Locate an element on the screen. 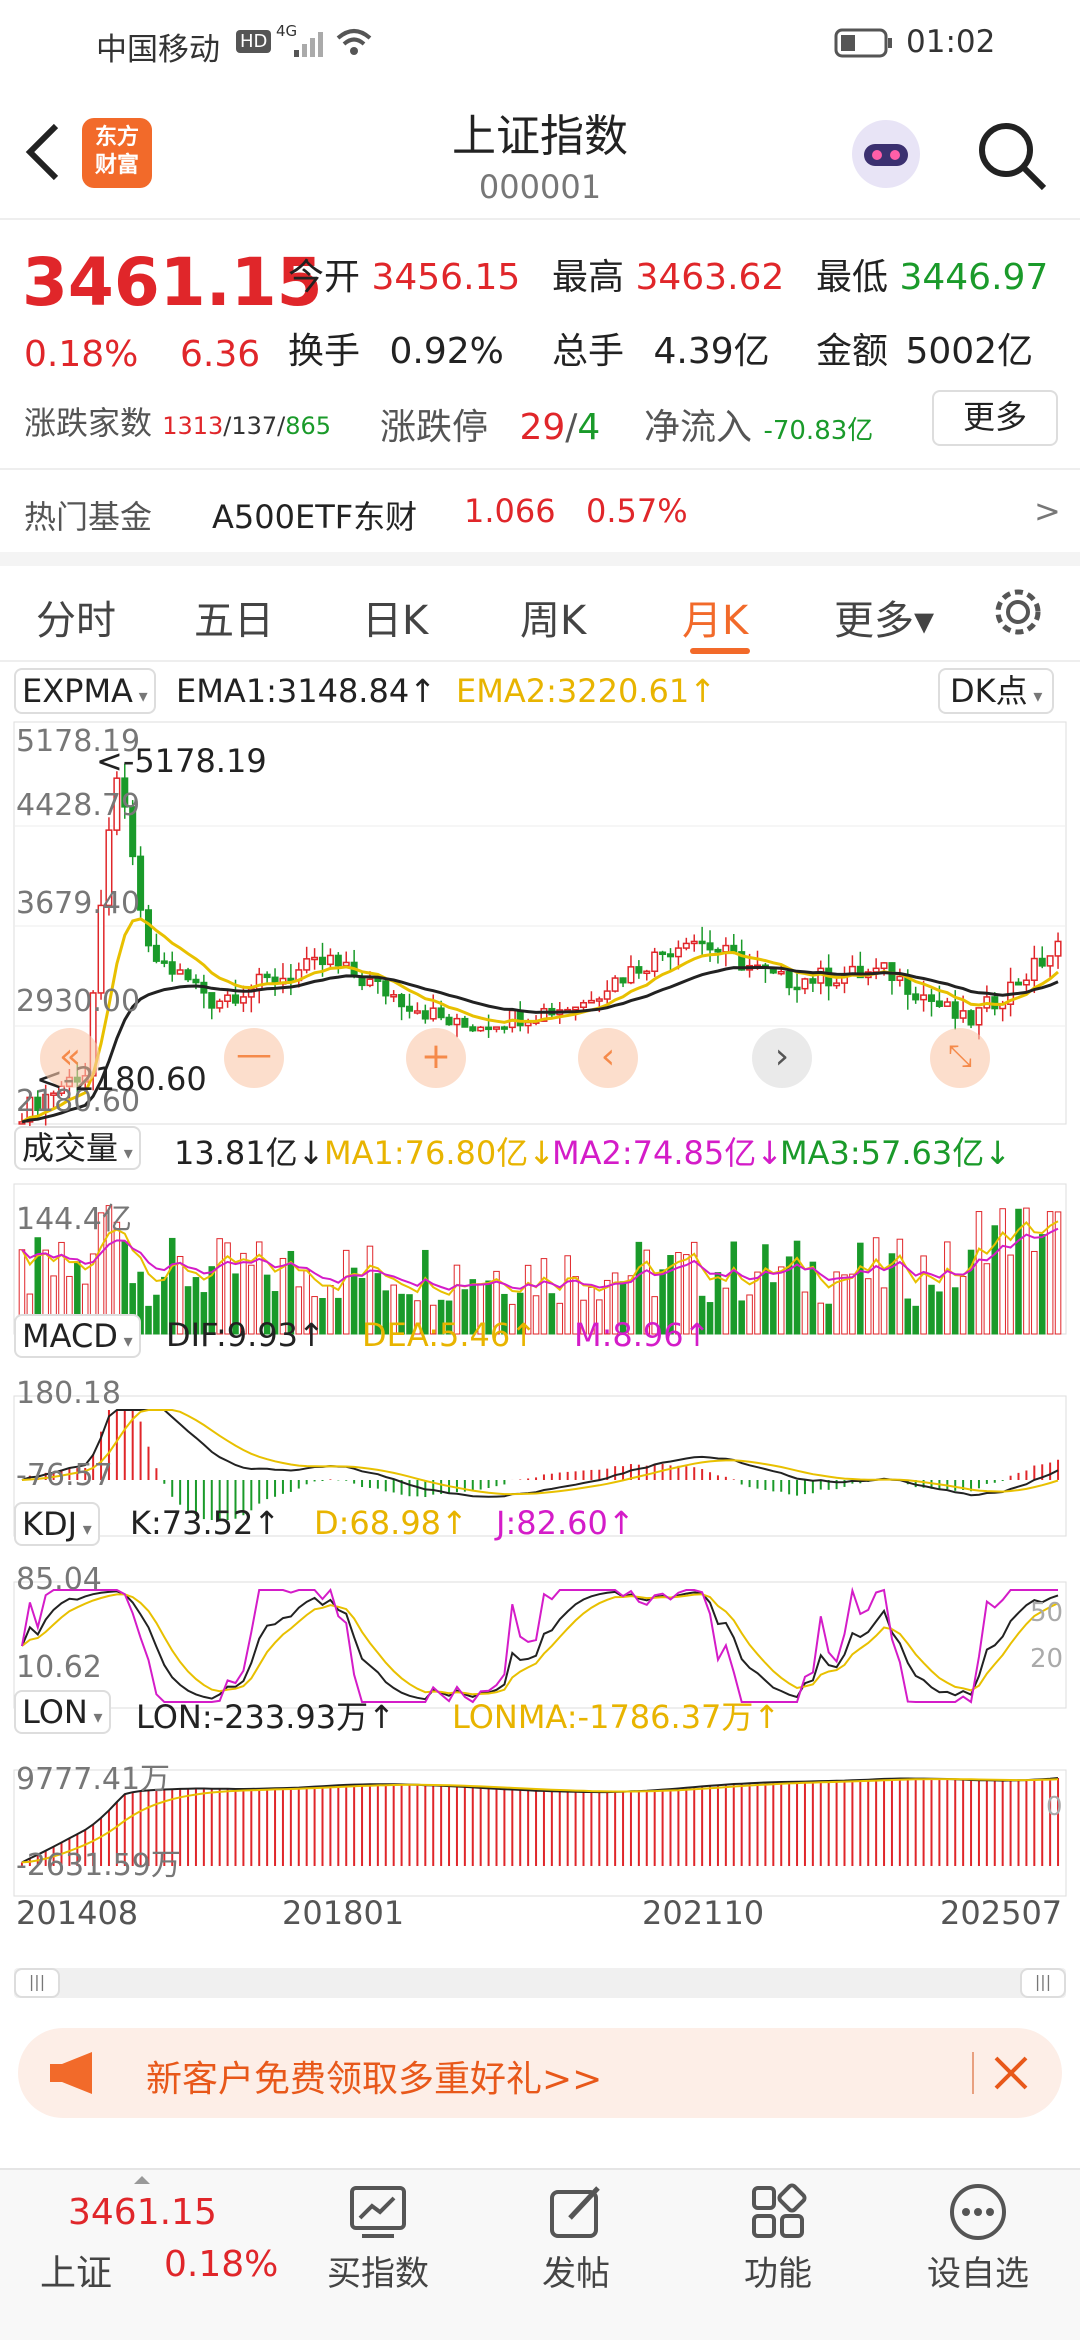  wifi-icon is located at coordinates (354, 42).